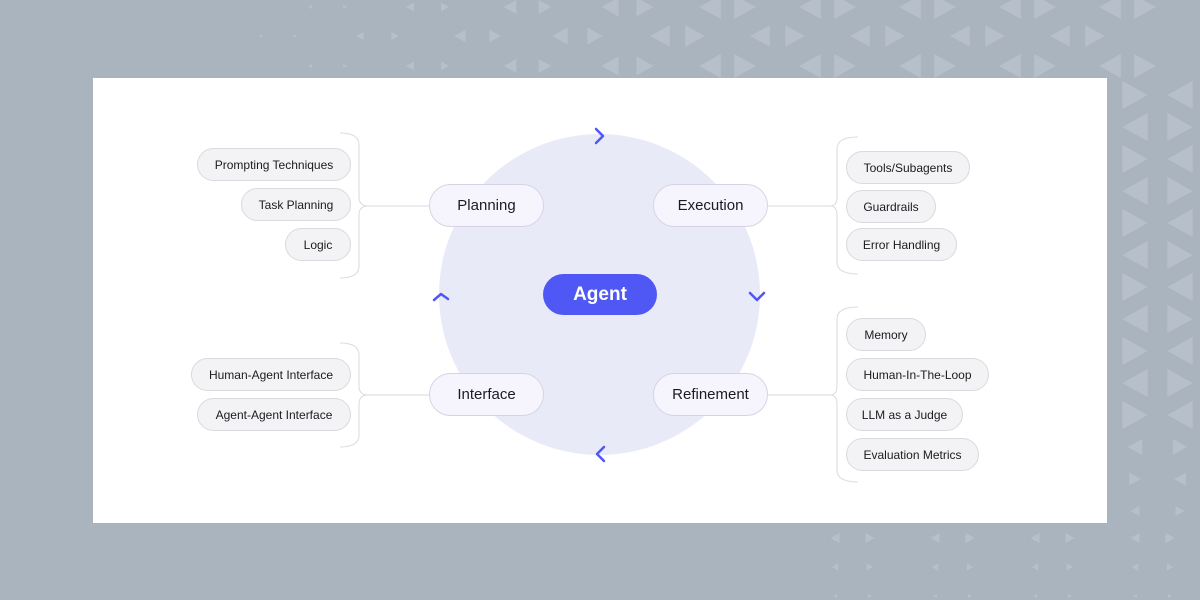 The image size is (1200, 600). I want to click on agent-node: Agent, so click(600, 294).